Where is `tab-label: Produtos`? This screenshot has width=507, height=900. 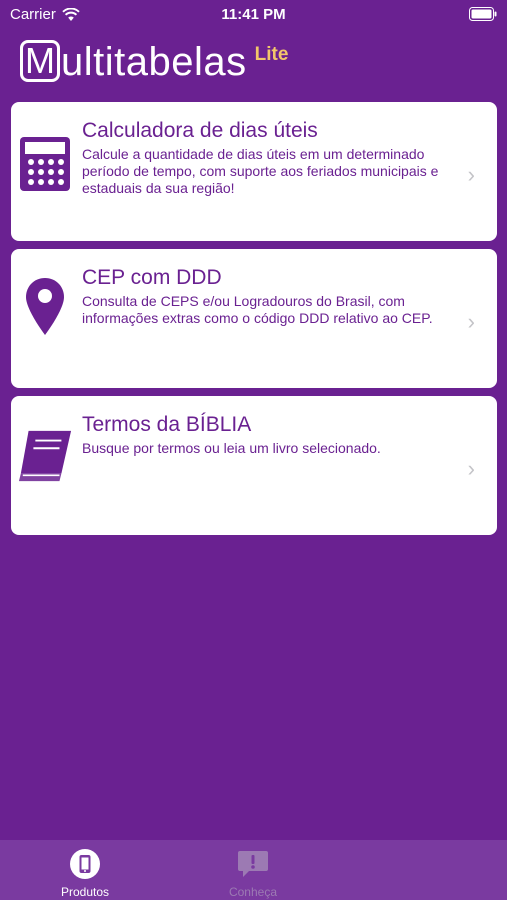
tab-label: Produtos is located at coordinates (85, 892).